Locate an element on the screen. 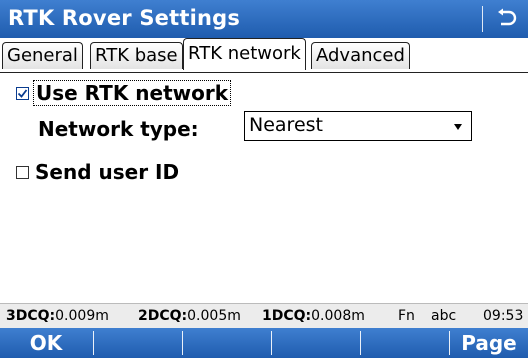  dropdown-arrow-icon is located at coordinates (458, 127).